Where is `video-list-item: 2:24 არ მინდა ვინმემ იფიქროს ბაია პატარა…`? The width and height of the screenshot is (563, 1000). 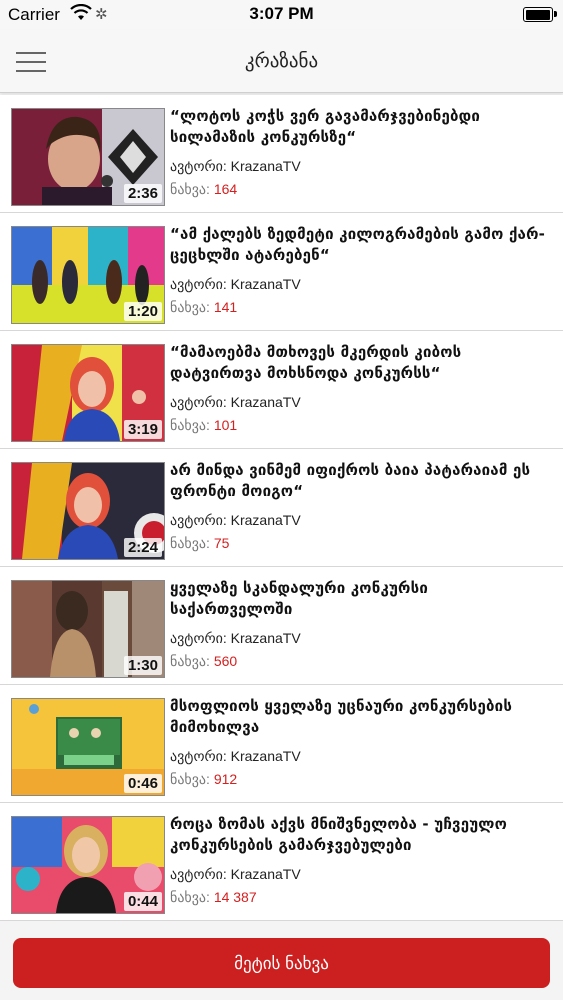 video-list-item: 2:24 არ მინდა ვინმემ იფიქროს ბაია პატარა… is located at coordinates (281, 508).